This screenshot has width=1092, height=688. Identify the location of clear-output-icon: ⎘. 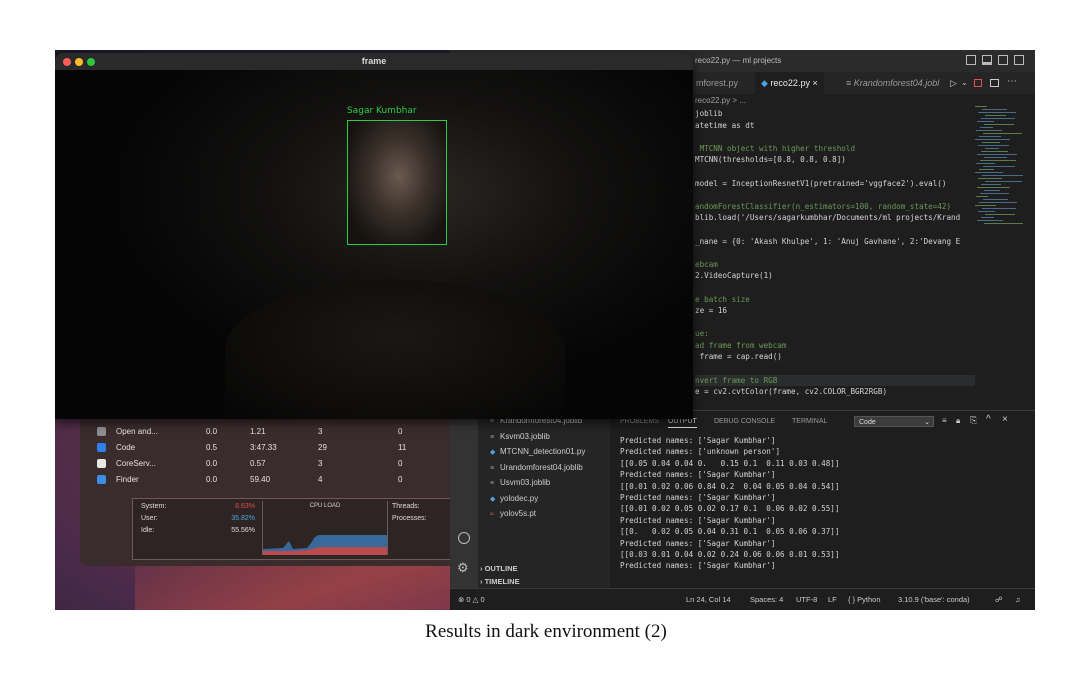
(973, 420).